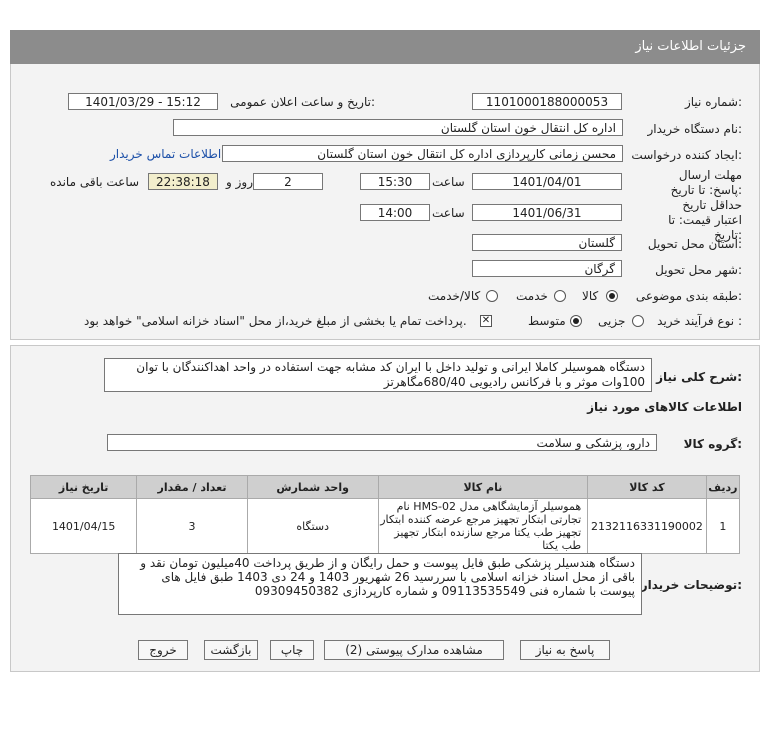  What do you see at coordinates (664, 407) in the screenshot?
I see `goods-section-title: اطلاعات کالاهای مورد نیاز` at bounding box center [664, 407].